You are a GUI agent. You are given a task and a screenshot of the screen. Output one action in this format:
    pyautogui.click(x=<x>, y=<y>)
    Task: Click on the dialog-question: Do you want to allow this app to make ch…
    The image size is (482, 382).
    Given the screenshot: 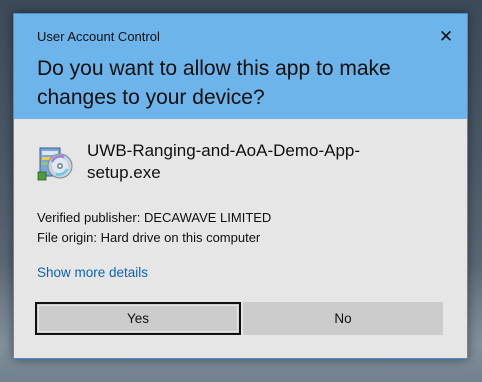 What is the action you would take?
    pyautogui.click(x=214, y=83)
    